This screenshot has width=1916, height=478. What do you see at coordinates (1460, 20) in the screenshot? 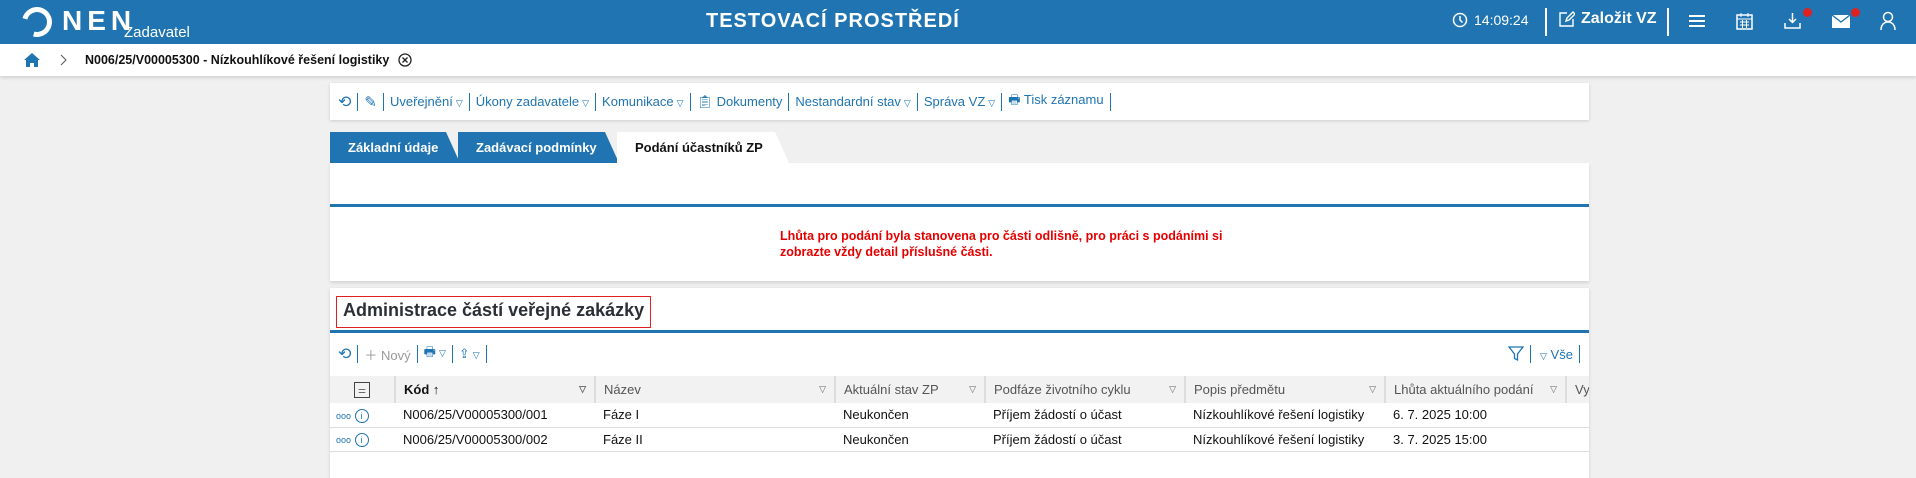
I see `clock-icon` at bounding box center [1460, 20].